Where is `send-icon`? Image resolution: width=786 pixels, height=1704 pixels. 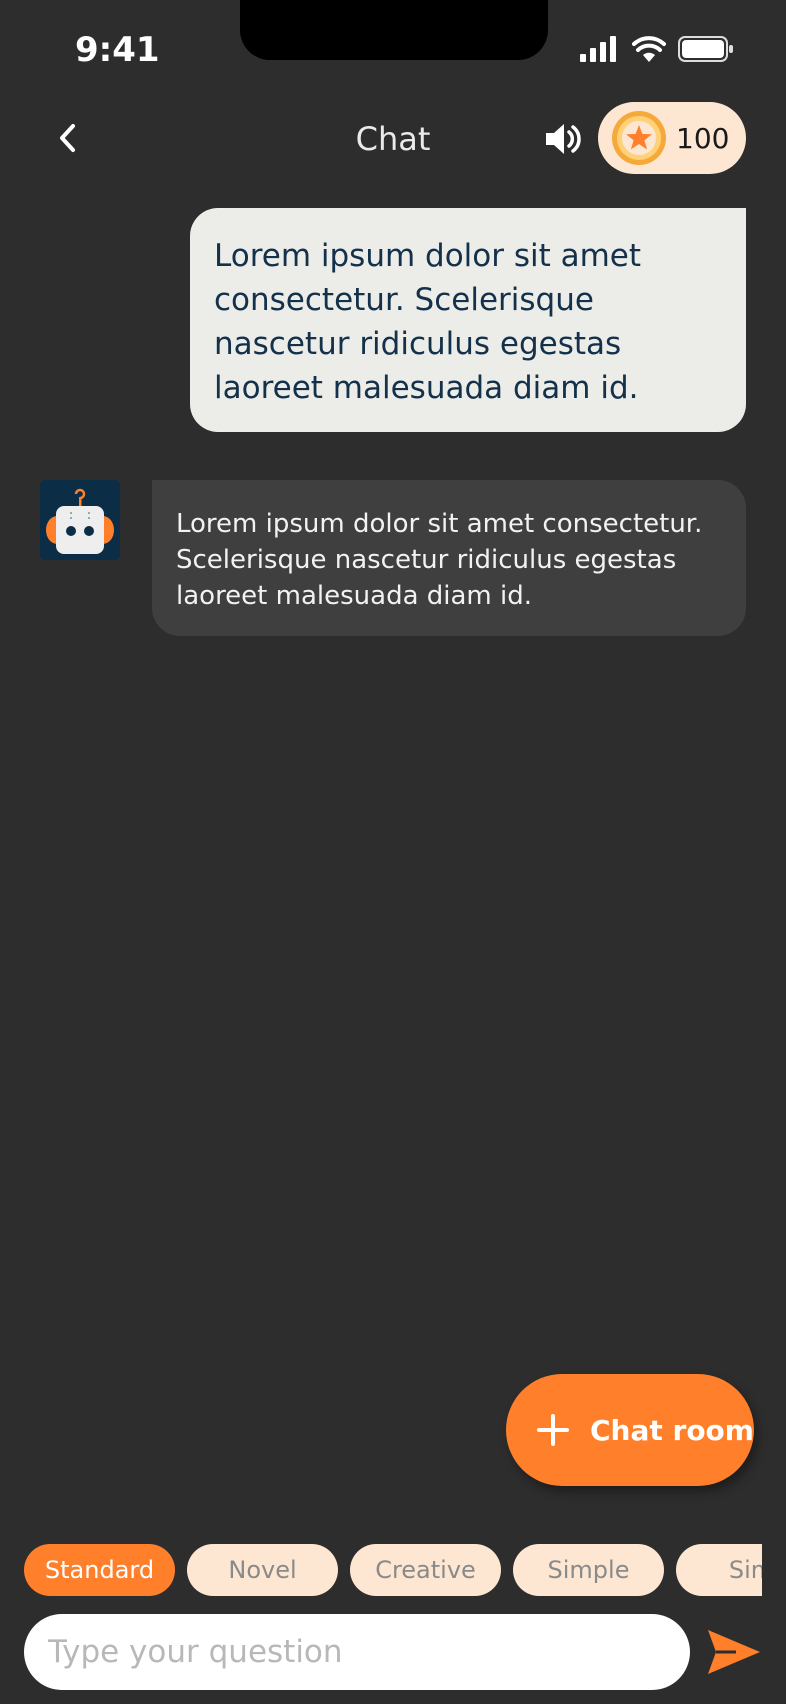
send-icon is located at coordinates (734, 1652).